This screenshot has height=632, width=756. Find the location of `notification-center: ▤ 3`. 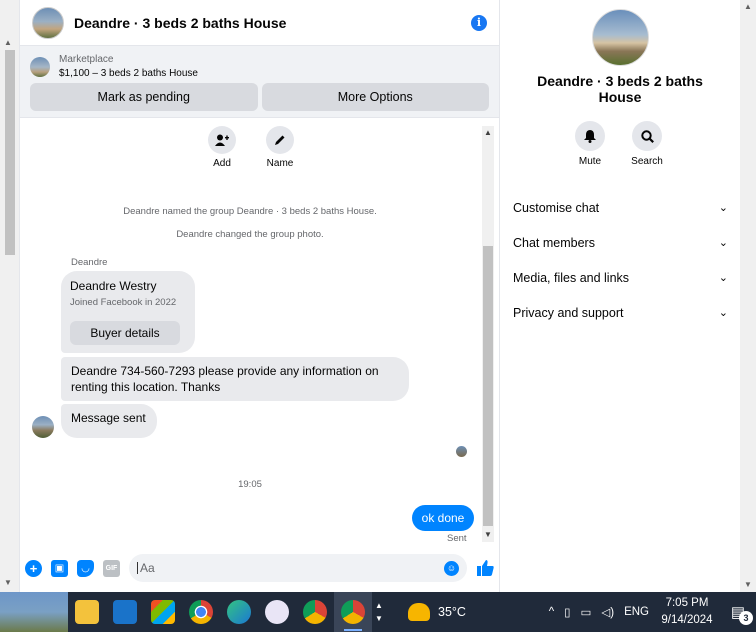

notification-center: ▤ 3 is located at coordinates (738, 612).